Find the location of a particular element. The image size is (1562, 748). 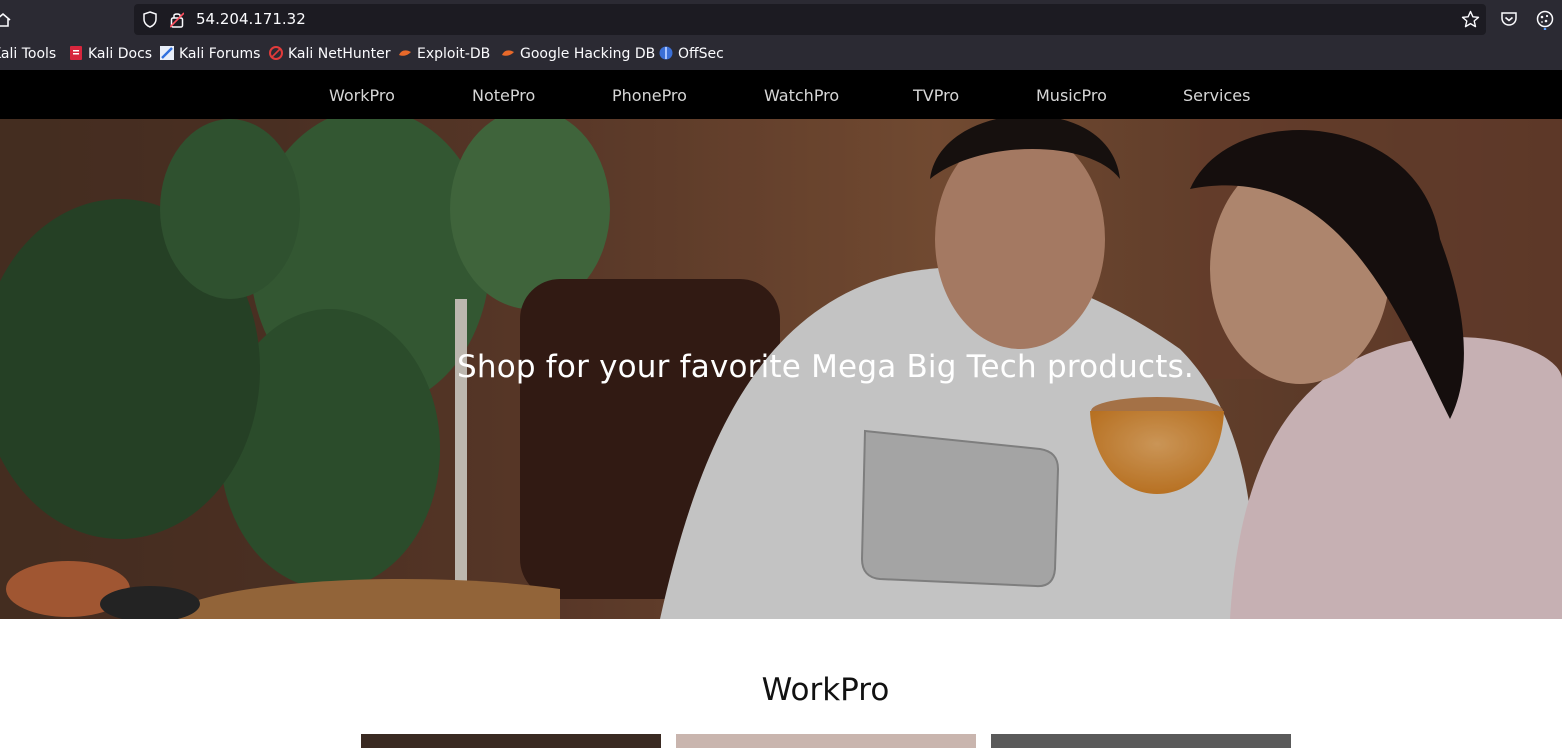

nav-link-workpro: WorkPro is located at coordinates (362, 95).